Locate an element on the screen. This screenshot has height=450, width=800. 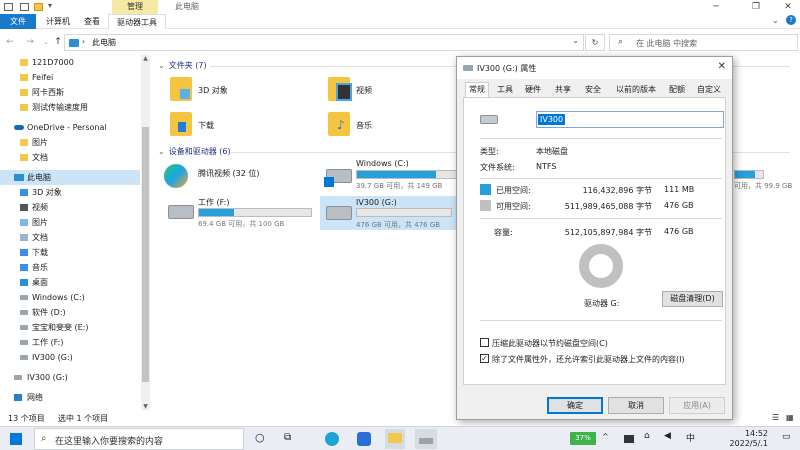
maximize-icon: ❐ is located at coordinates (756, 7).